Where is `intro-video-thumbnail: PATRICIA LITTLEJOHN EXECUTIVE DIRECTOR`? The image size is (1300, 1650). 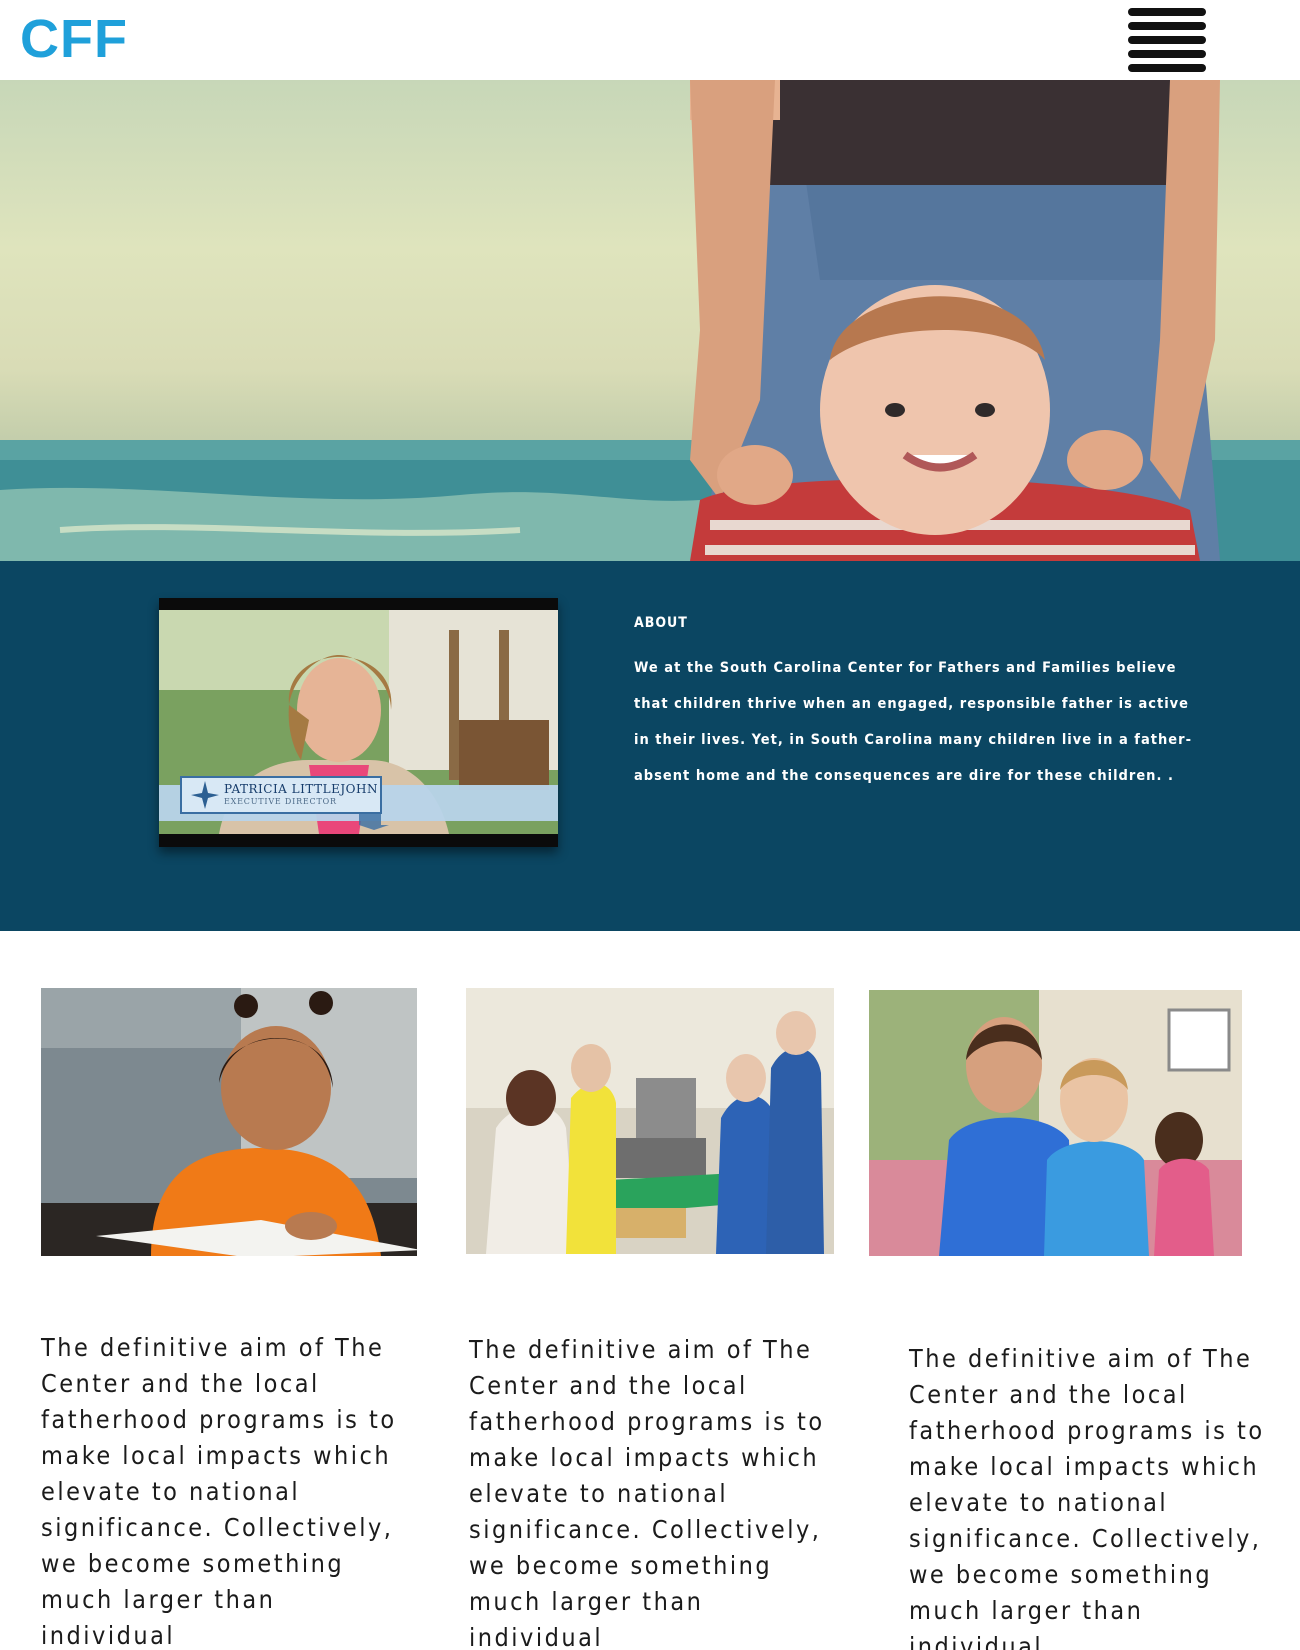 intro-video-thumbnail: PATRICIA LITTLEJOHN EXECUTIVE DIRECTOR is located at coordinates (358, 722).